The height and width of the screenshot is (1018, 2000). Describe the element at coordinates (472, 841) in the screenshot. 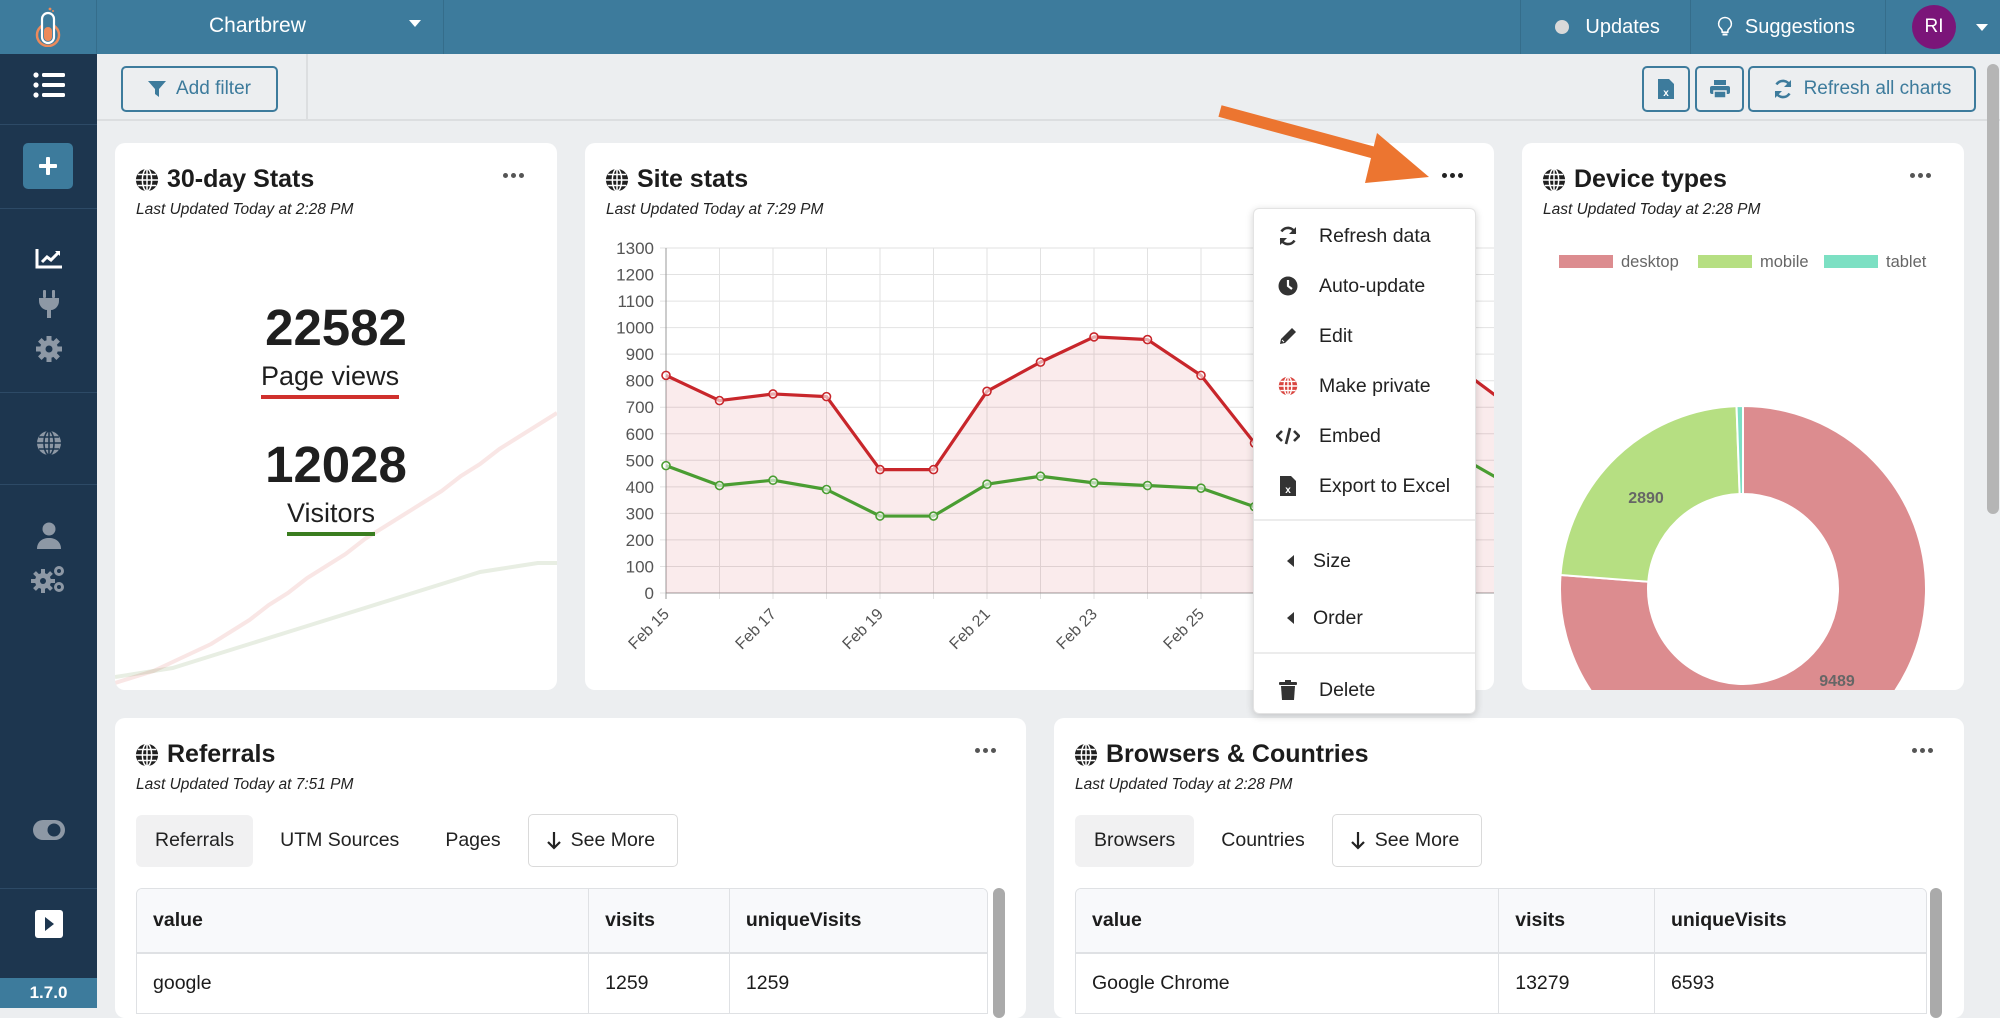

I see `tab-pages: Pages` at that location.